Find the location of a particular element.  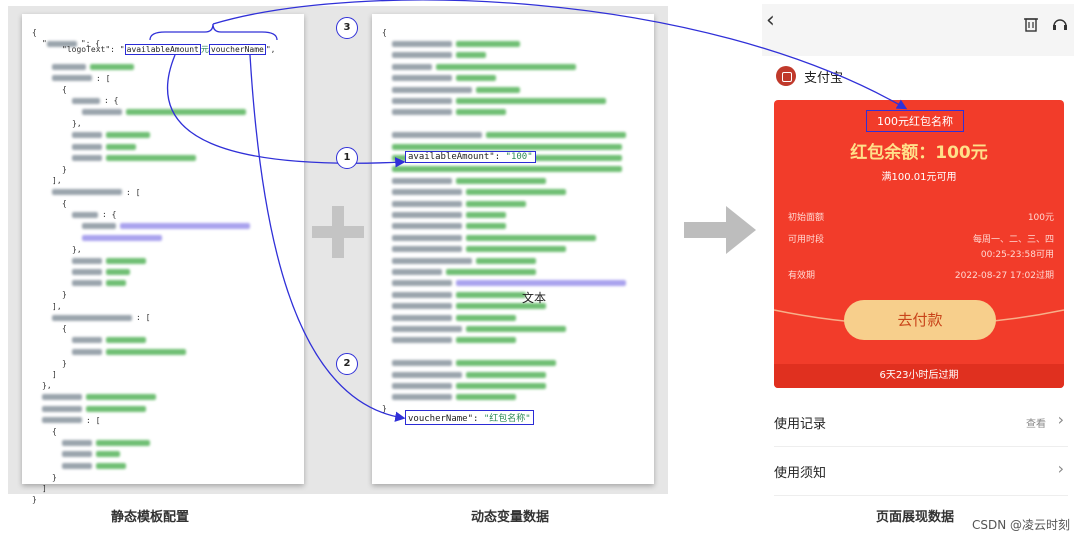

step-2-marker: 2 is located at coordinates (347, 364).